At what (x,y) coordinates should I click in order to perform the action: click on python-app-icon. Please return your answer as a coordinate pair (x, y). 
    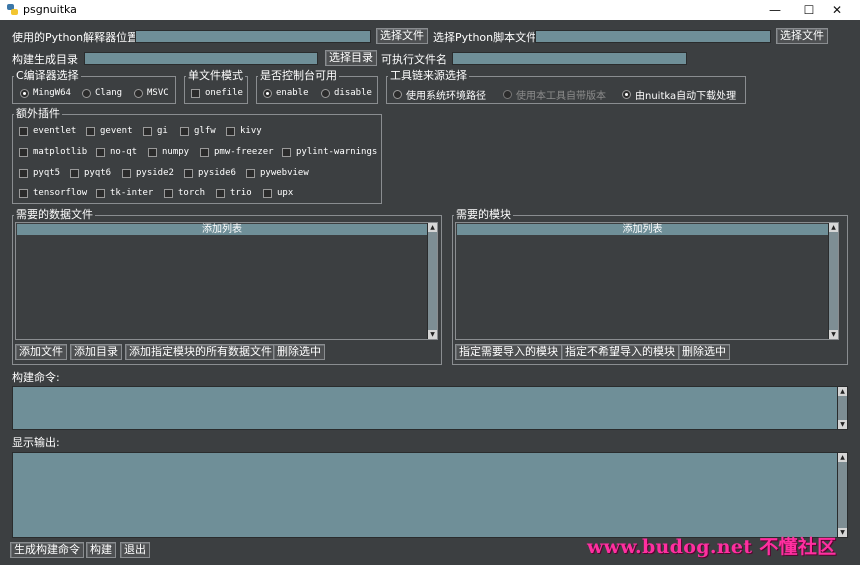
    Looking at the image, I should click on (12, 9).